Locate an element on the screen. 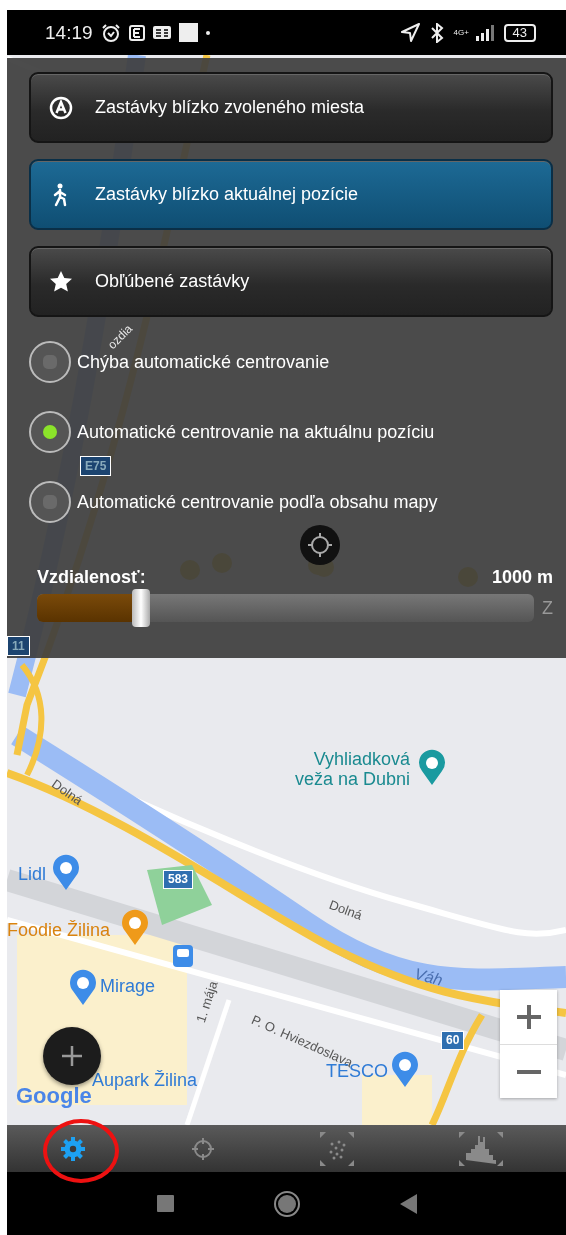 The image size is (566, 1235). back-icon is located at coordinates (408, 1203).